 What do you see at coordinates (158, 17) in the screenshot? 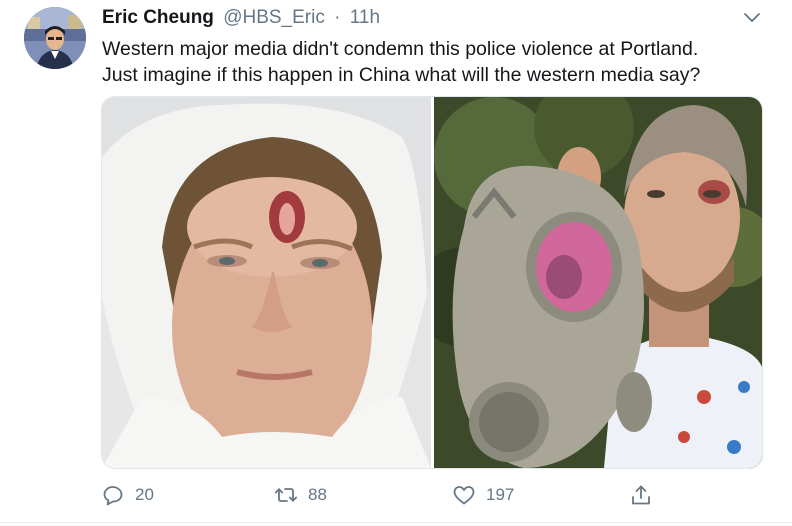
I see `author-name: Eric Cheung` at bounding box center [158, 17].